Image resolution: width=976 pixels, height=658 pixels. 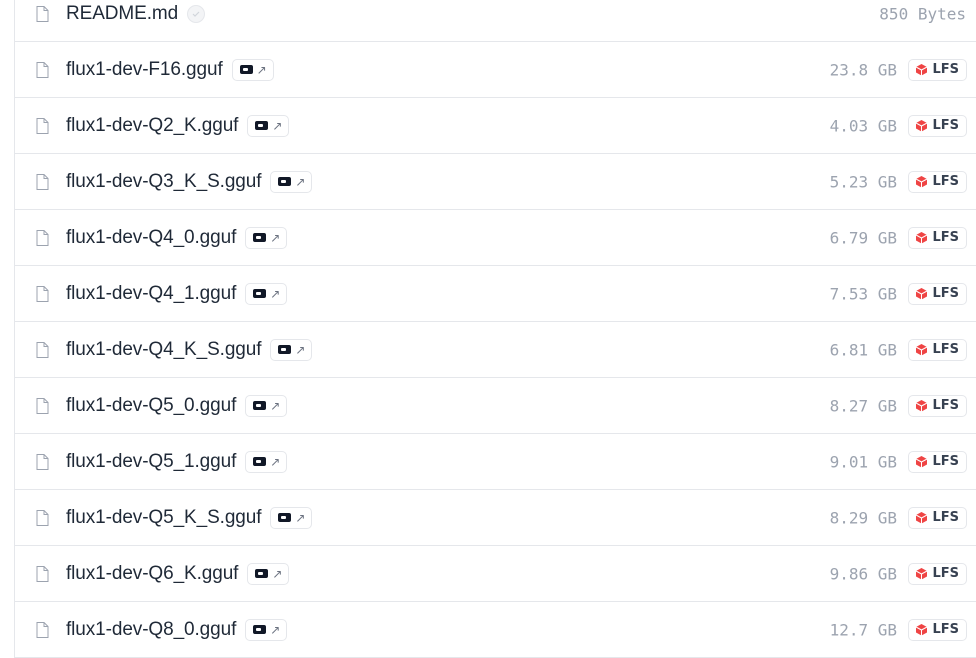 What do you see at coordinates (152, 574) in the screenshot?
I see `file-link: flux1-dev-Q6_K.gguf` at bounding box center [152, 574].